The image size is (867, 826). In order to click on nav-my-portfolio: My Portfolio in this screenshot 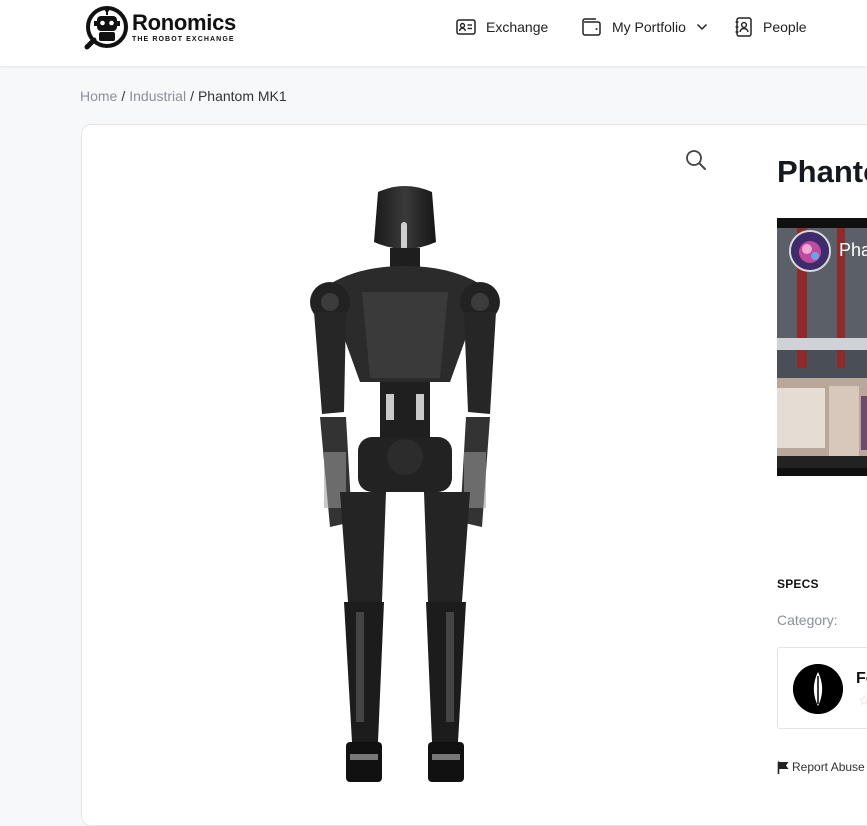, I will do `click(645, 27)`.